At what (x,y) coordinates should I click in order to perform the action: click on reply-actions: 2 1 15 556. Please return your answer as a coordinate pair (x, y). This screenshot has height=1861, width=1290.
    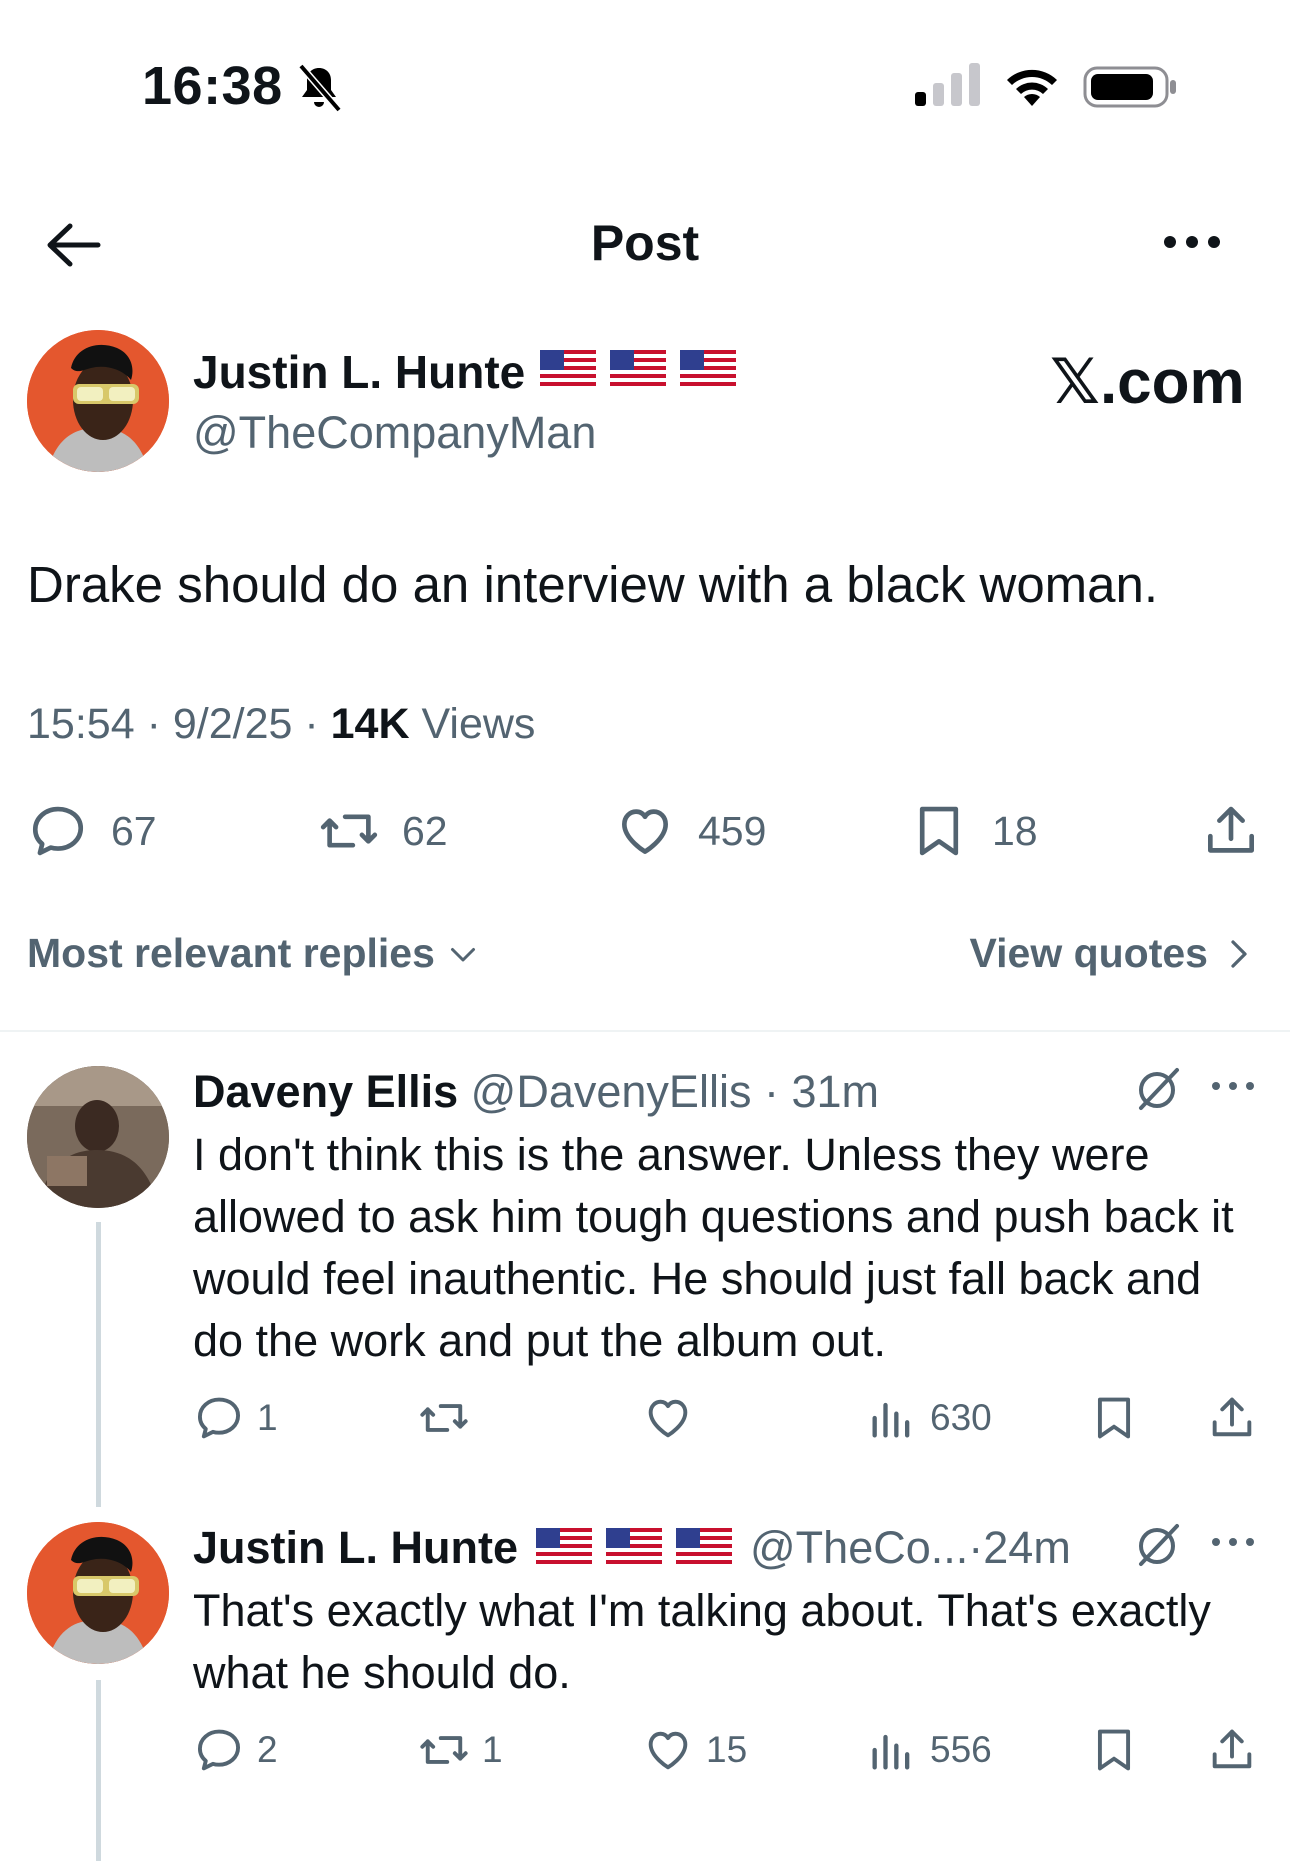
    Looking at the image, I should click on (645, 1754).